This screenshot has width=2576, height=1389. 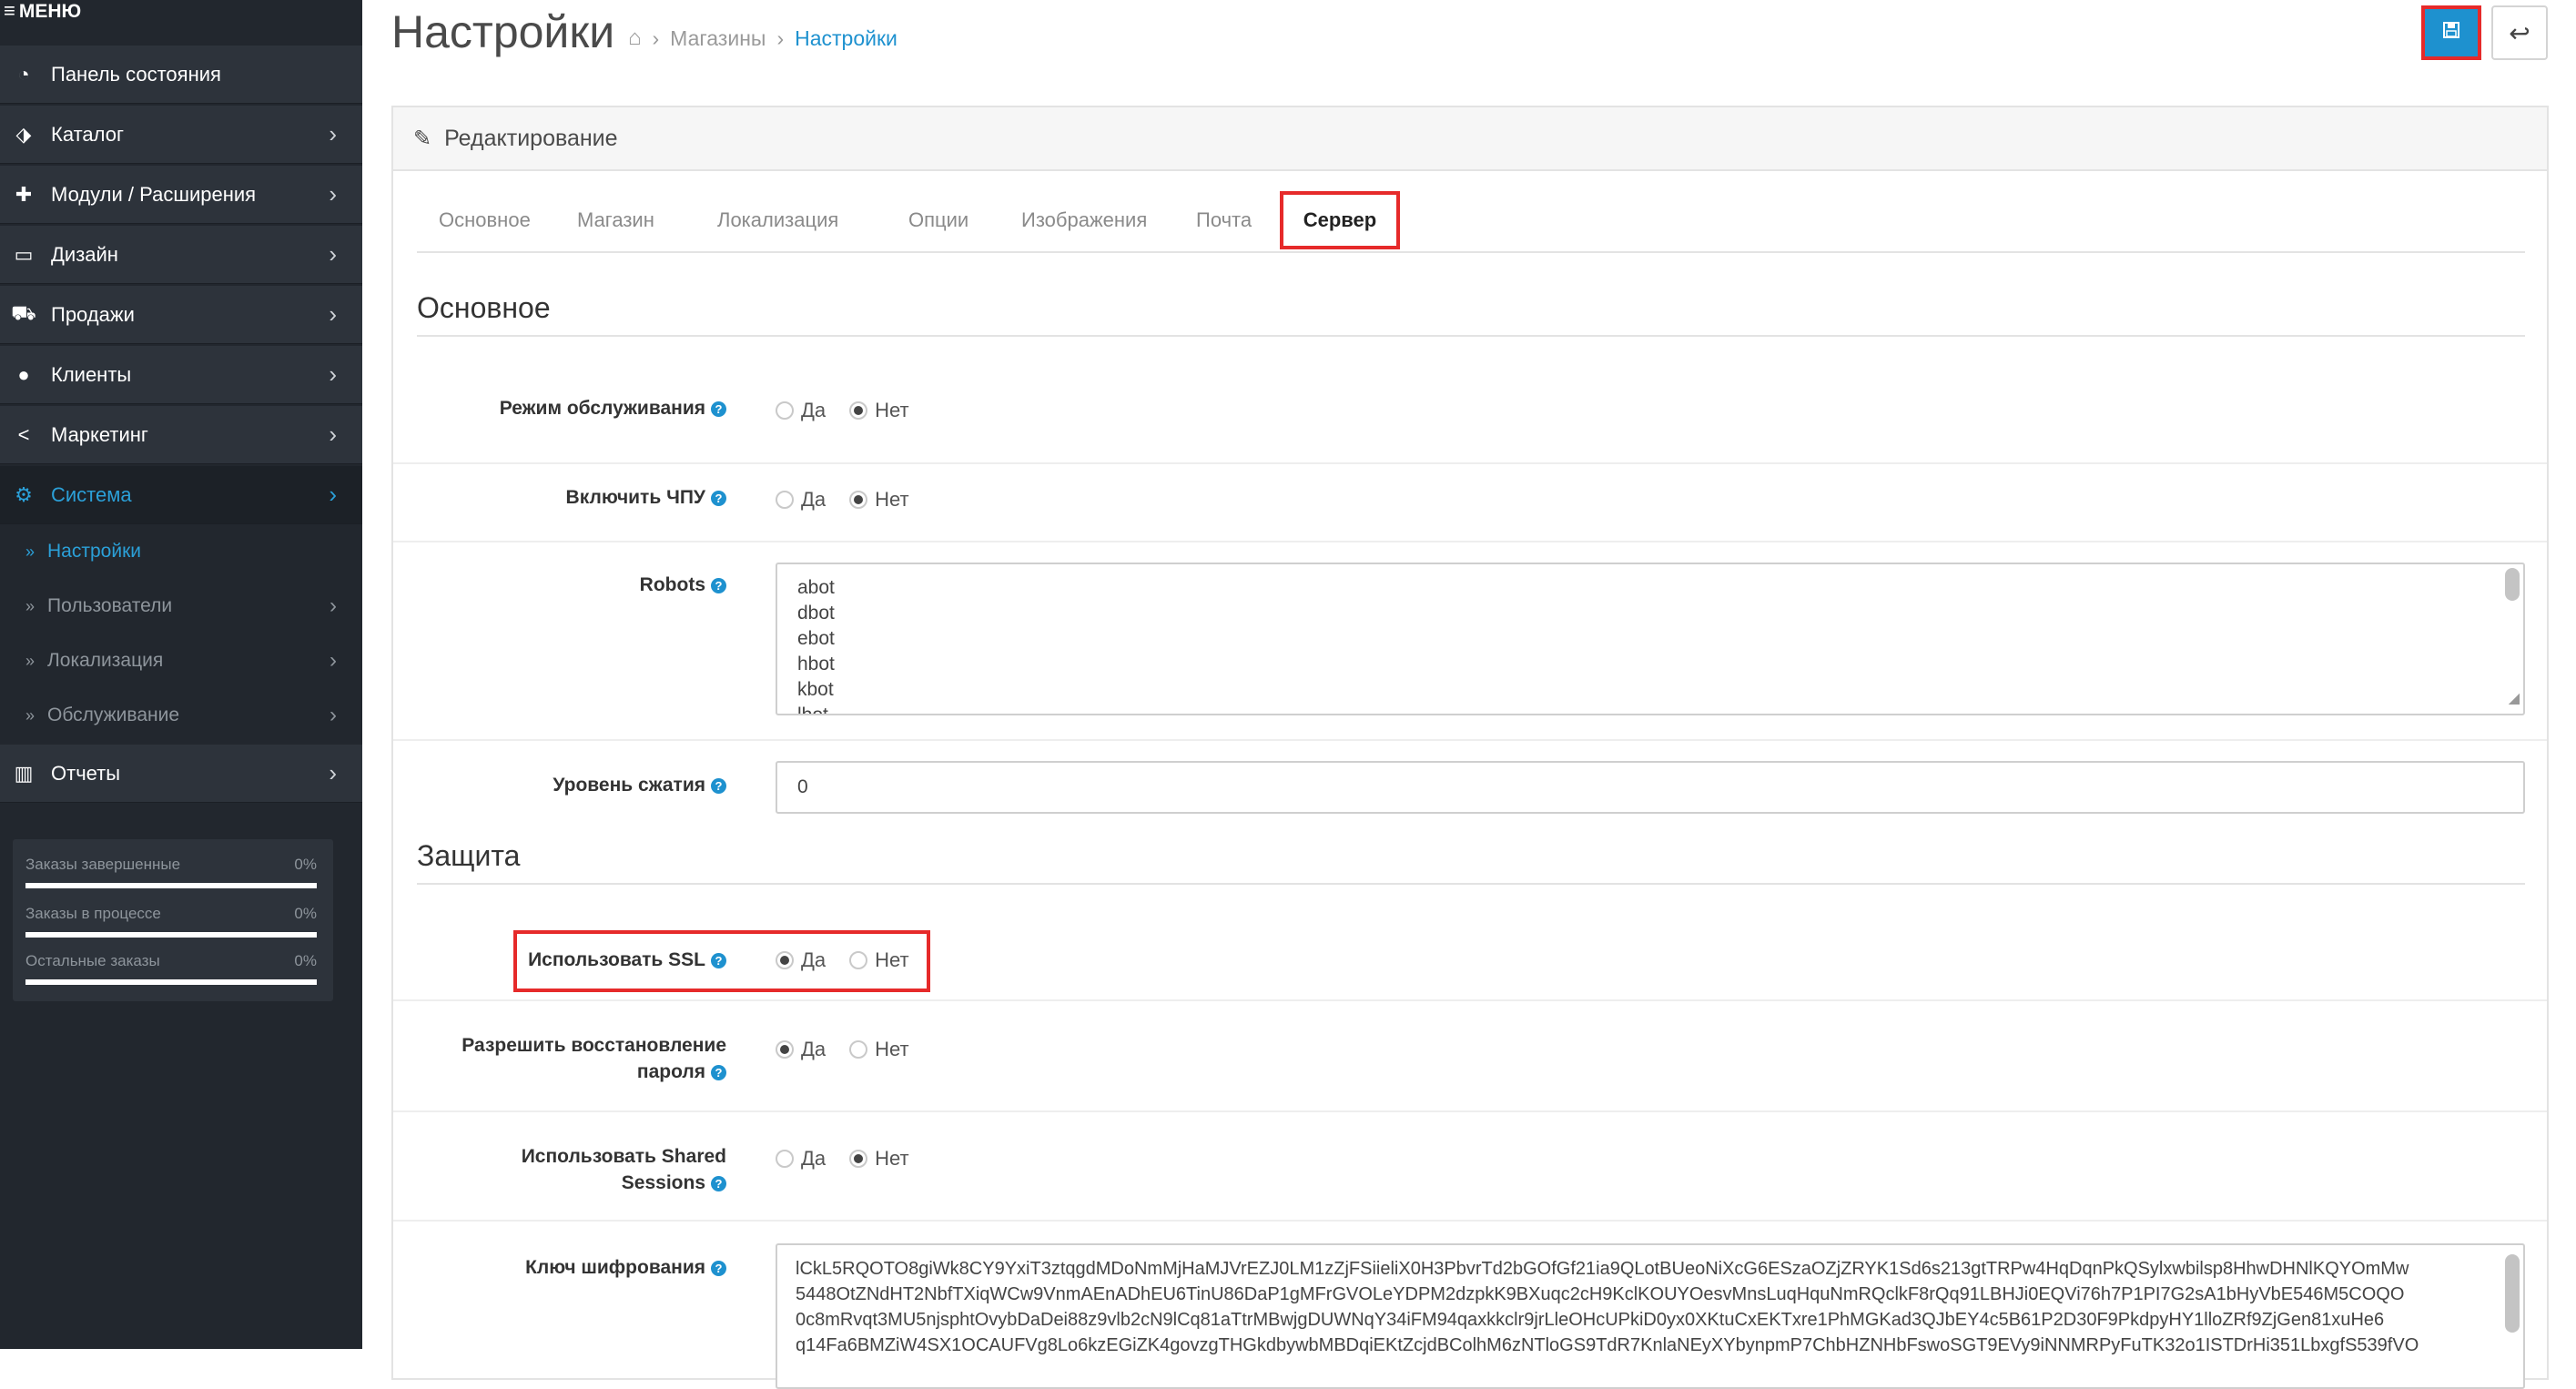 I want to click on seo-urls-yes-option: Да, so click(x=801, y=500).